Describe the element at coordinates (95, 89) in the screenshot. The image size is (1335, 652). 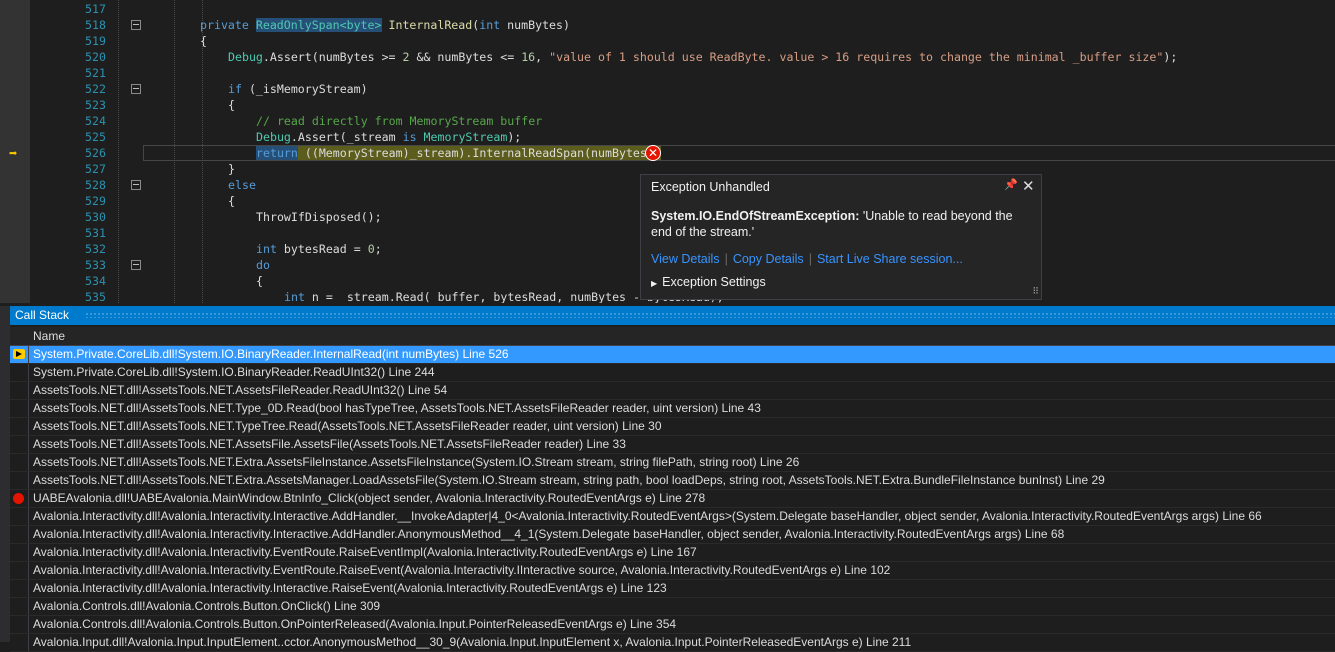
I see `line-number: 522` at that location.